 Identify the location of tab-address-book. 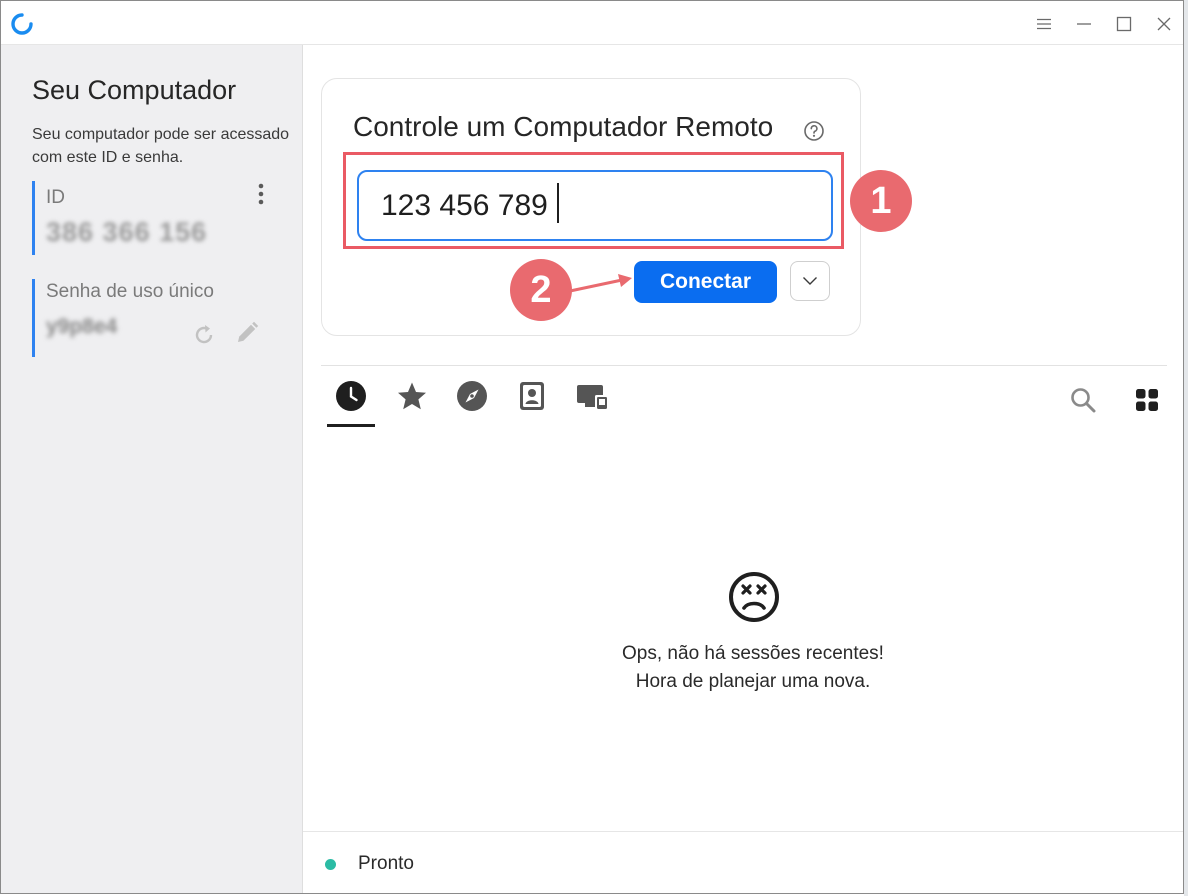
(532, 403).